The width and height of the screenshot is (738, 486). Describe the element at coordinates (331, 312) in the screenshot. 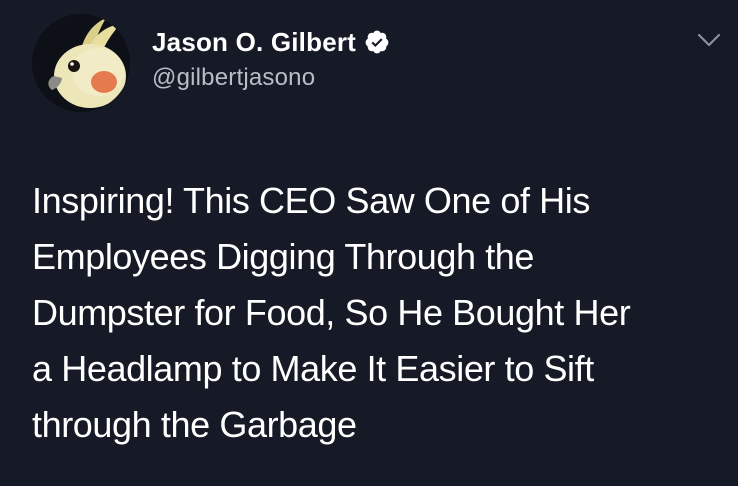

I see `tweet-text-line: Dumpster for Food, So He Bought Her` at that location.